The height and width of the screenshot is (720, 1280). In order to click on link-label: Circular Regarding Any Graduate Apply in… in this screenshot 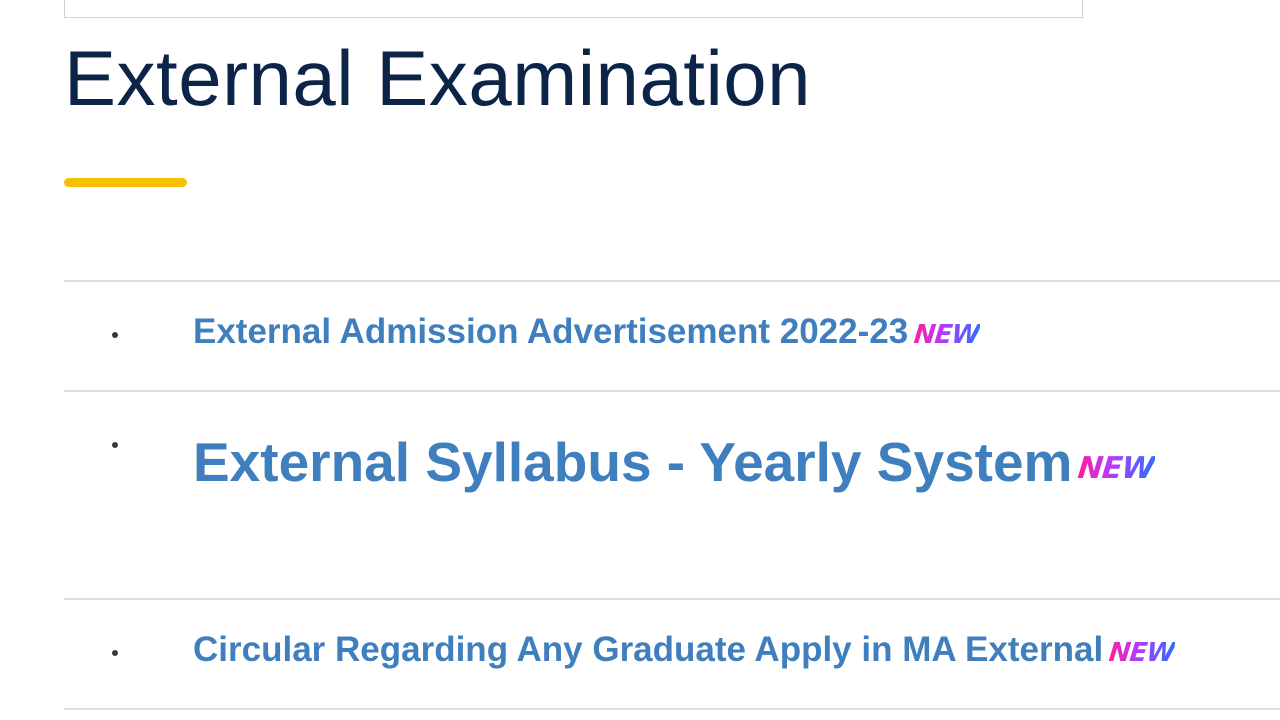, I will do `click(648, 649)`.